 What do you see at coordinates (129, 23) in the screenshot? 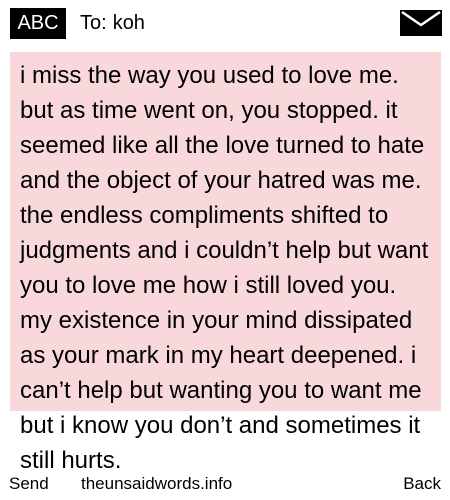
I see `recipient-name: koh` at bounding box center [129, 23].